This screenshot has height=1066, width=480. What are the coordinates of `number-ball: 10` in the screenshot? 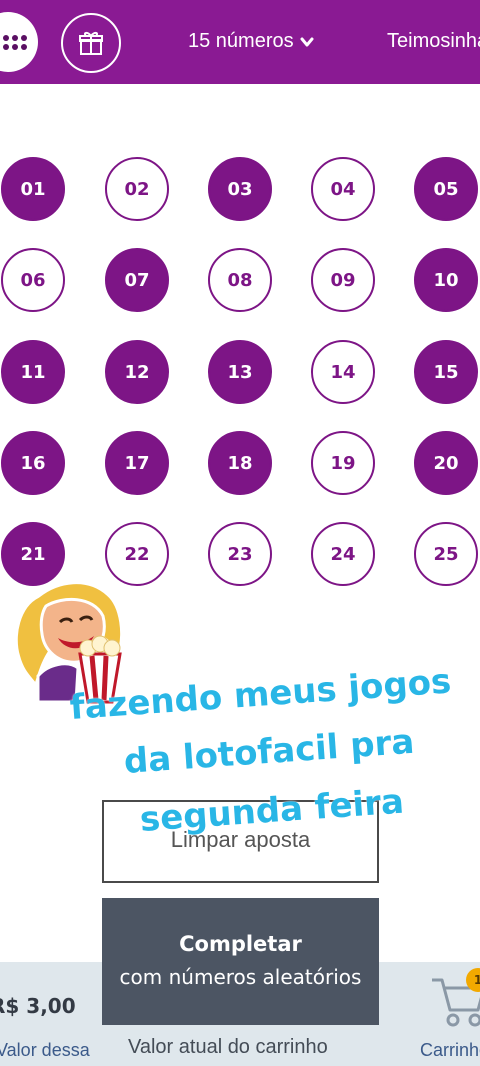 It's located at (446, 280).